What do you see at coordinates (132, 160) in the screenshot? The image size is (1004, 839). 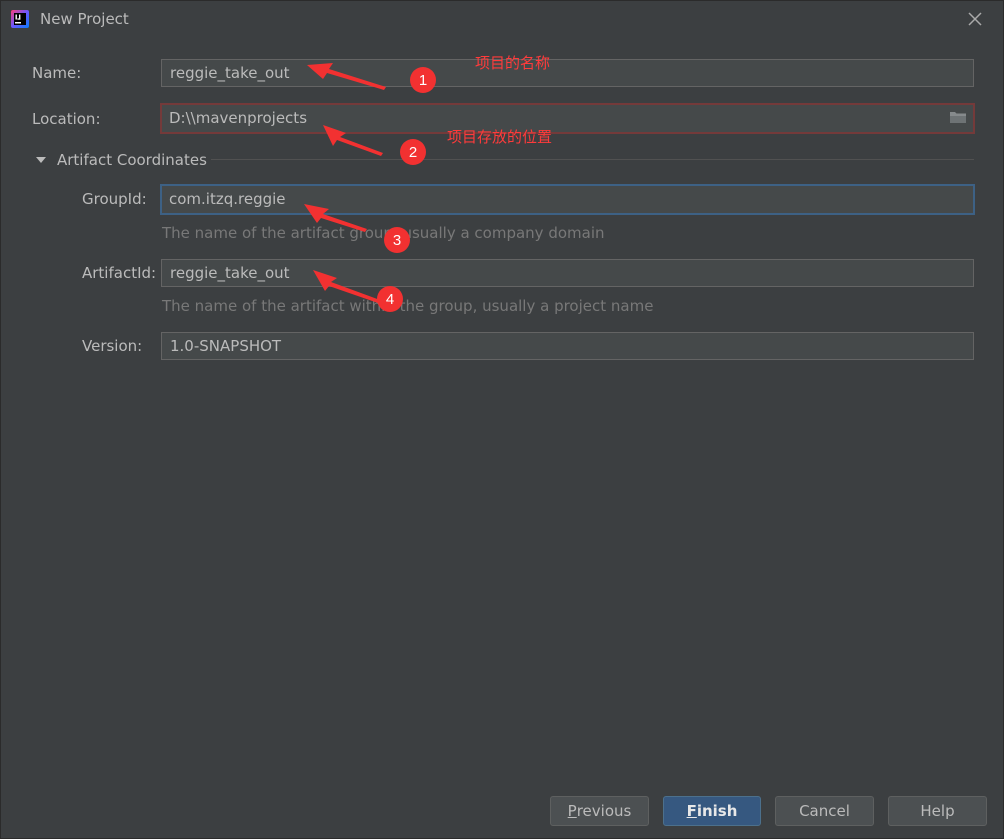 I see `section-title: Artifact Coordinates` at bounding box center [132, 160].